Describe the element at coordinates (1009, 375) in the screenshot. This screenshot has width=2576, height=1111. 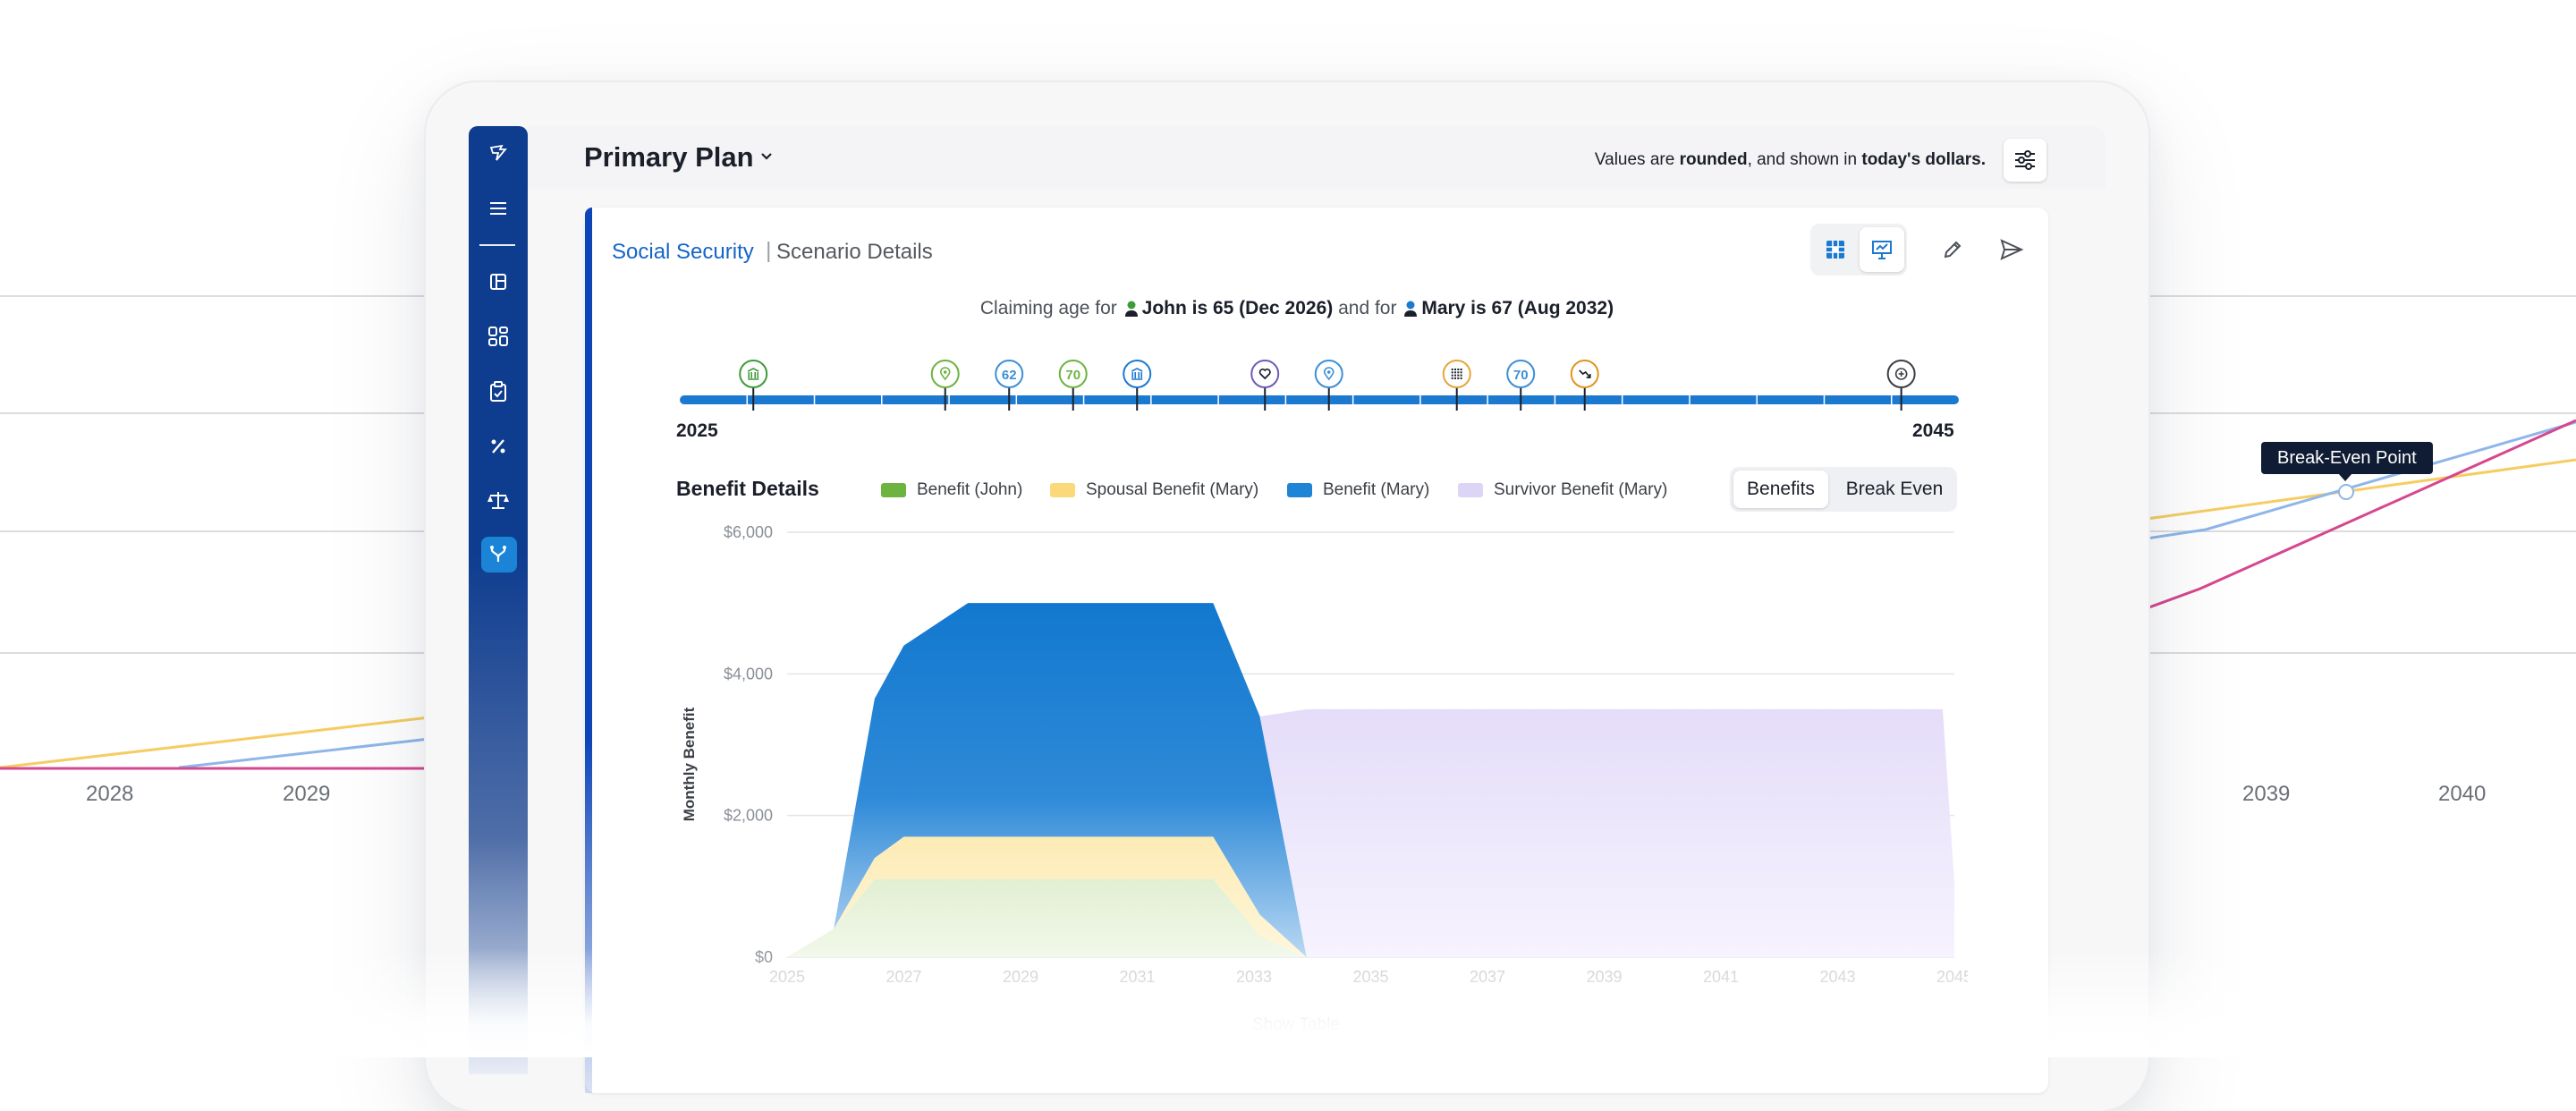
I see `timeline-age-label: 62` at that location.